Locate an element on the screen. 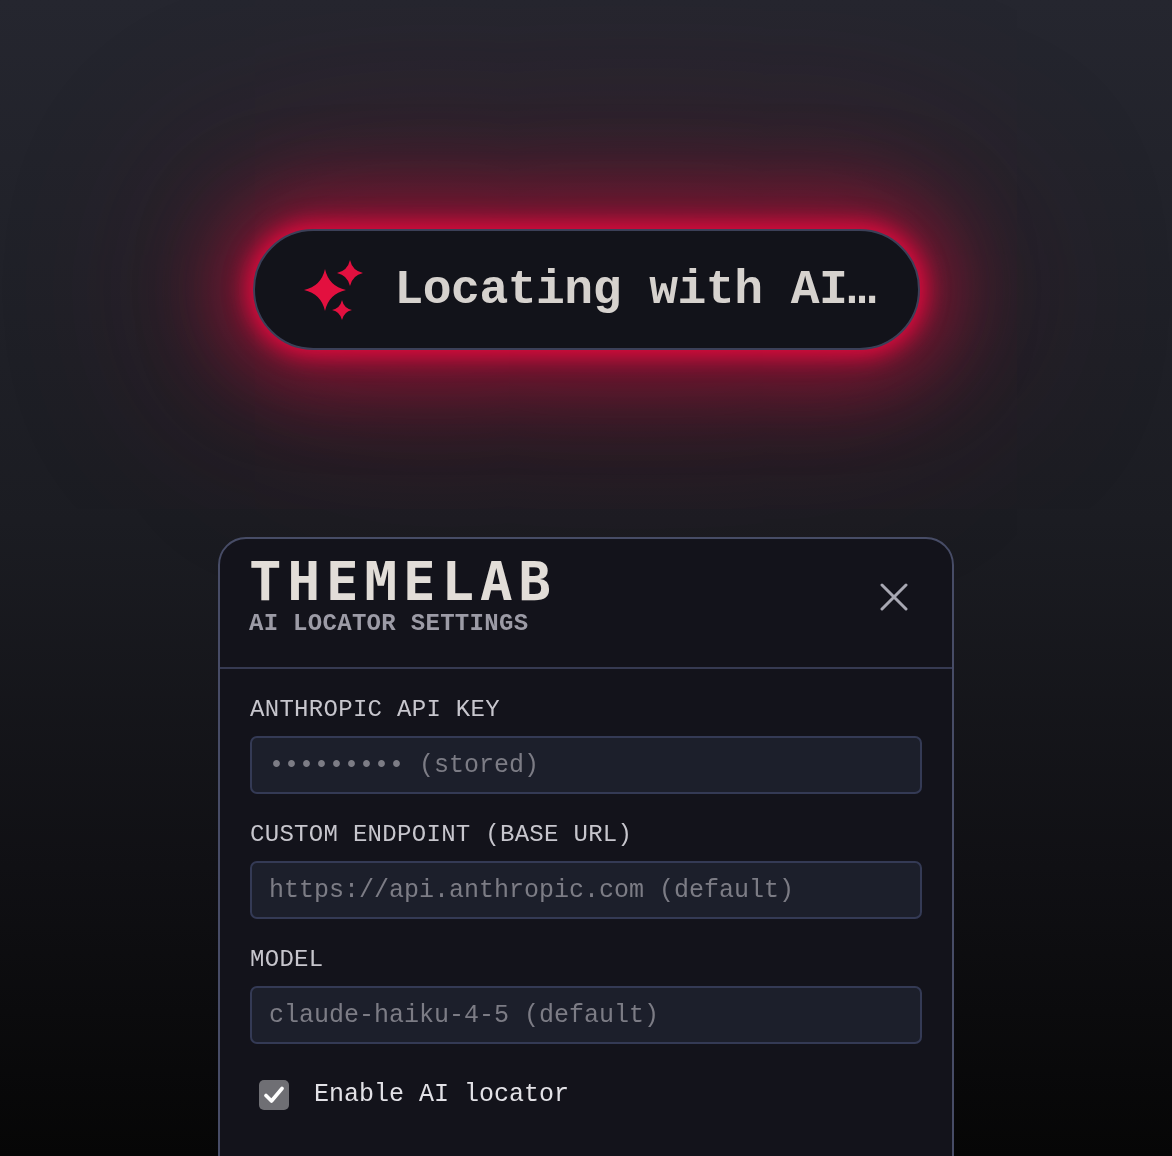 The image size is (1172, 1156). panel-title: THEMELAB is located at coordinates (403, 582).